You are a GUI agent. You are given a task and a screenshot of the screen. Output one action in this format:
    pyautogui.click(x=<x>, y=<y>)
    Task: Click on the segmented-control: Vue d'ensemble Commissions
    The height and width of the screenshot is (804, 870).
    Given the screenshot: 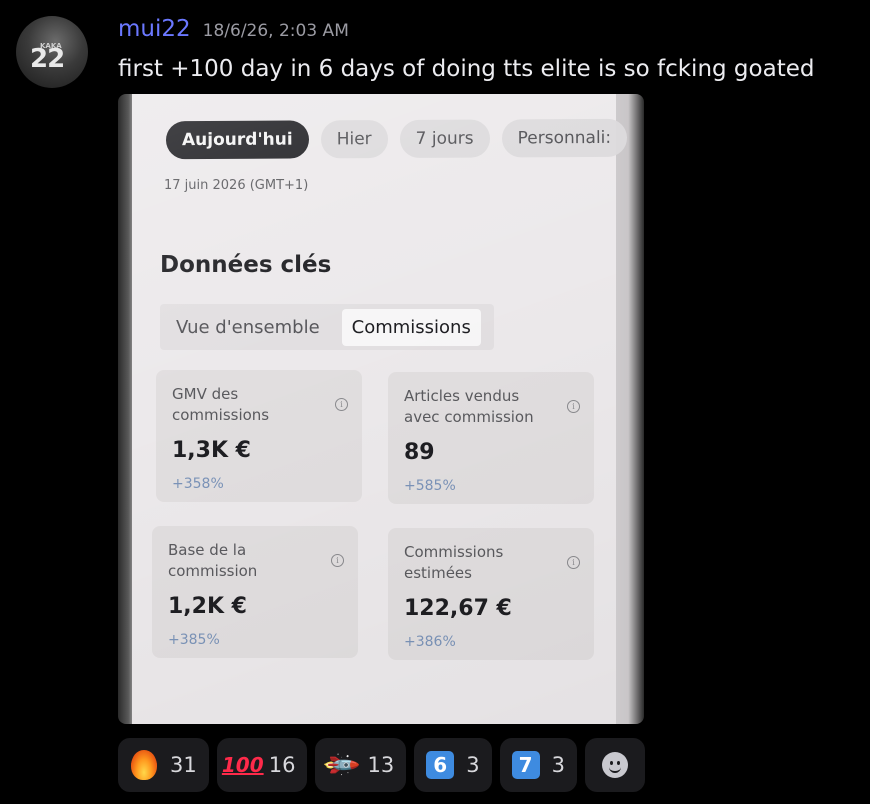 What is the action you would take?
    pyautogui.click(x=327, y=327)
    